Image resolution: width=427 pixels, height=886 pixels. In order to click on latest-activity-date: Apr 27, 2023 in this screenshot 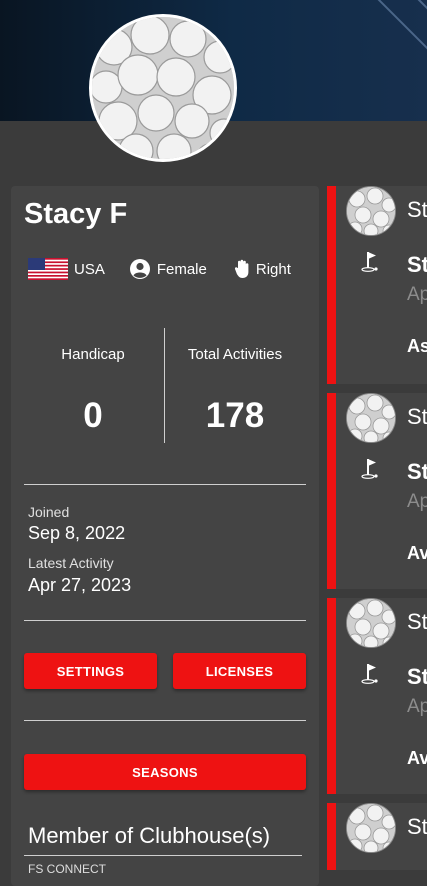, I will do `click(80, 585)`.